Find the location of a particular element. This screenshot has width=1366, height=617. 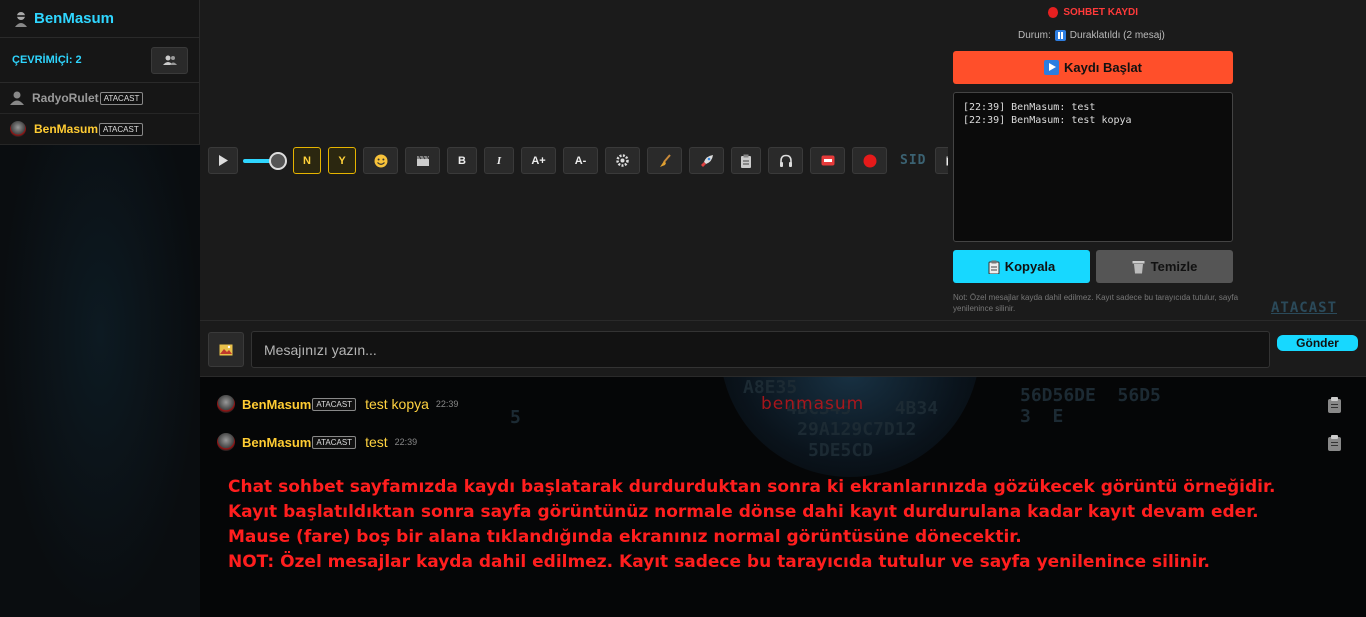

online-count-label: ÇEVRİMİÇİ: 2 is located at coordinates (47, 60).